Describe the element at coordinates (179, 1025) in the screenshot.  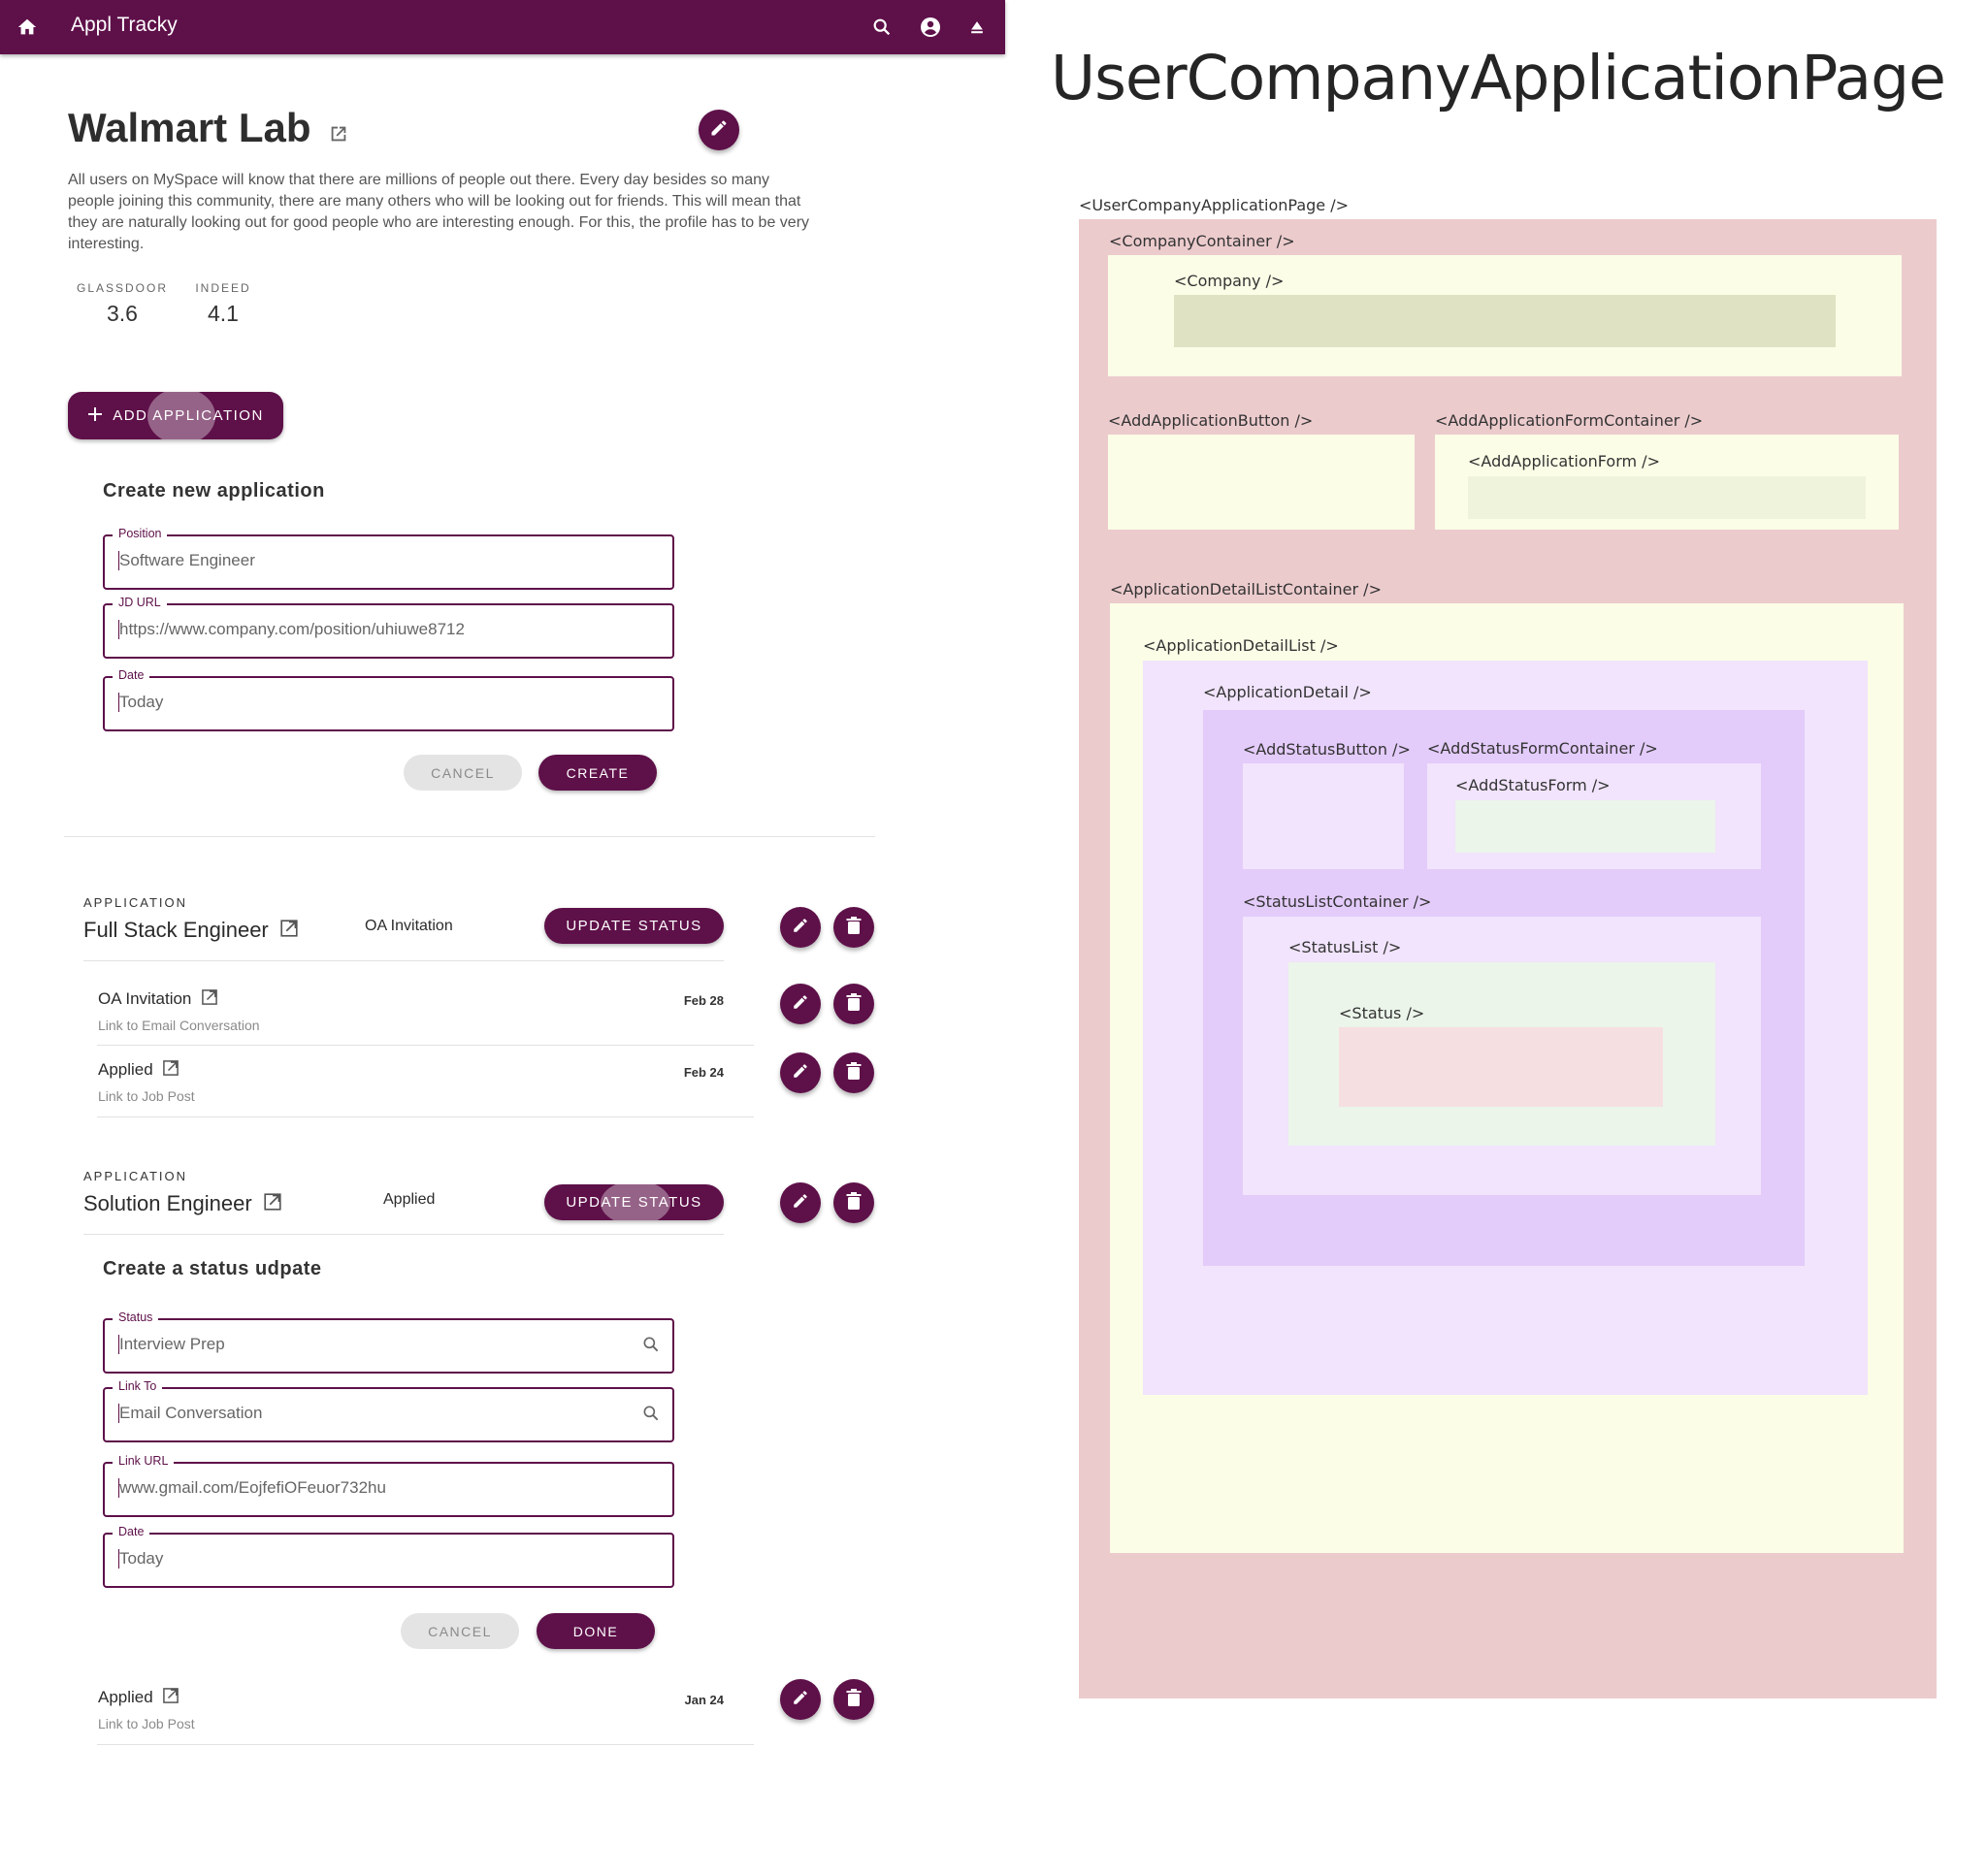
I see `status-link: Link to Email Conversation` at that location.